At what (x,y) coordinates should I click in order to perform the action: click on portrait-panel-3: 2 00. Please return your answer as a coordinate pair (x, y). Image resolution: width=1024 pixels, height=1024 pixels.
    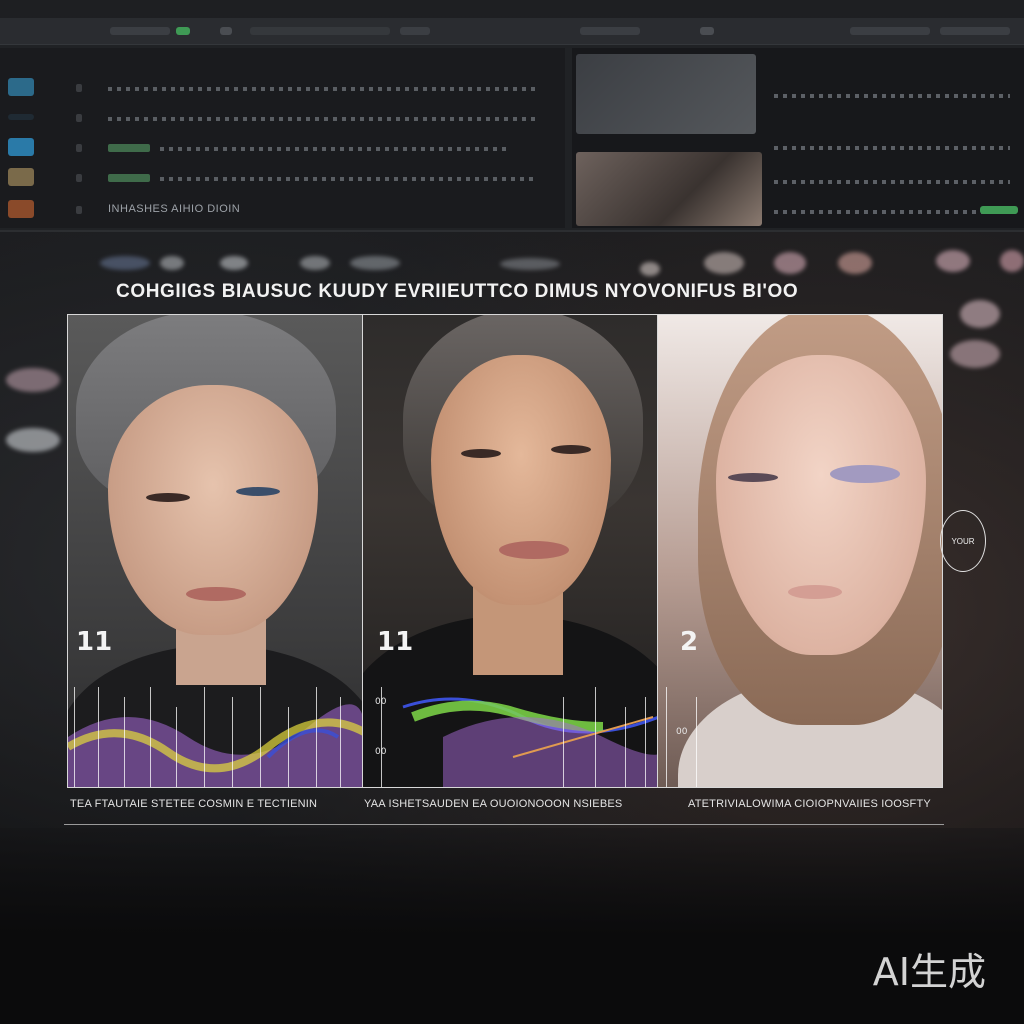
    Looking at the image, I should click on (800, 551).